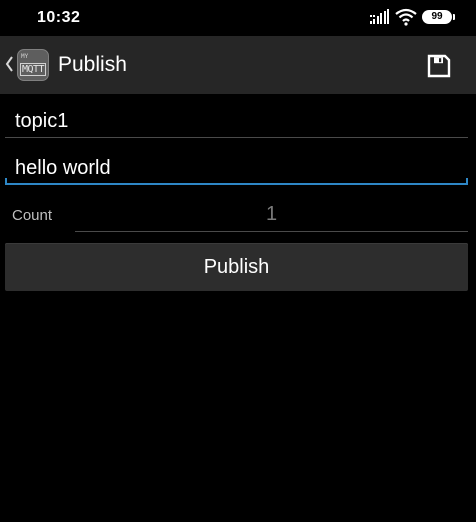 The width and height of the screenshot is (476, 522). What do you see at coordinates (59, 17) in the screenshot?
I see `status-time: 10:32` at bounding box center [59, 17].